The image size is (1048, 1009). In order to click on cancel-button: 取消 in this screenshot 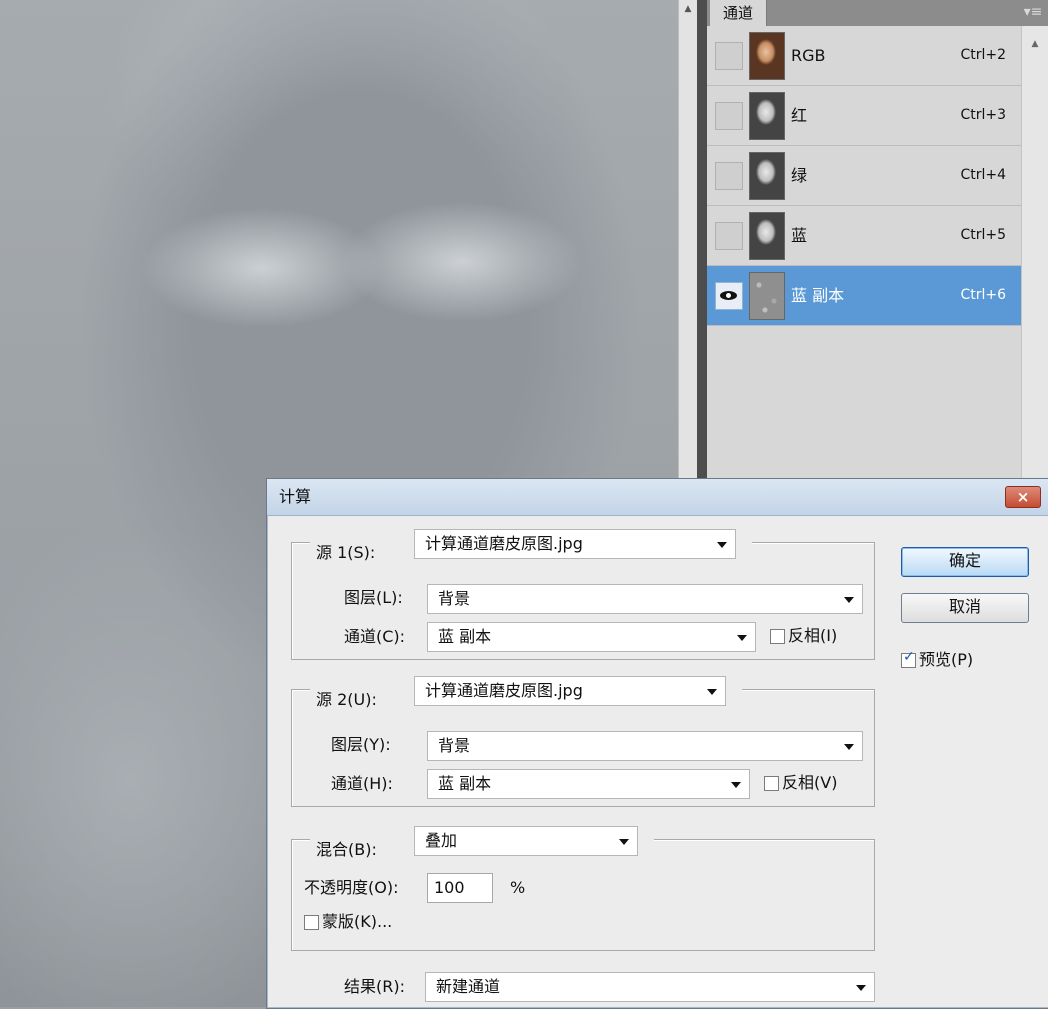, I will do `click(965, 608)`.